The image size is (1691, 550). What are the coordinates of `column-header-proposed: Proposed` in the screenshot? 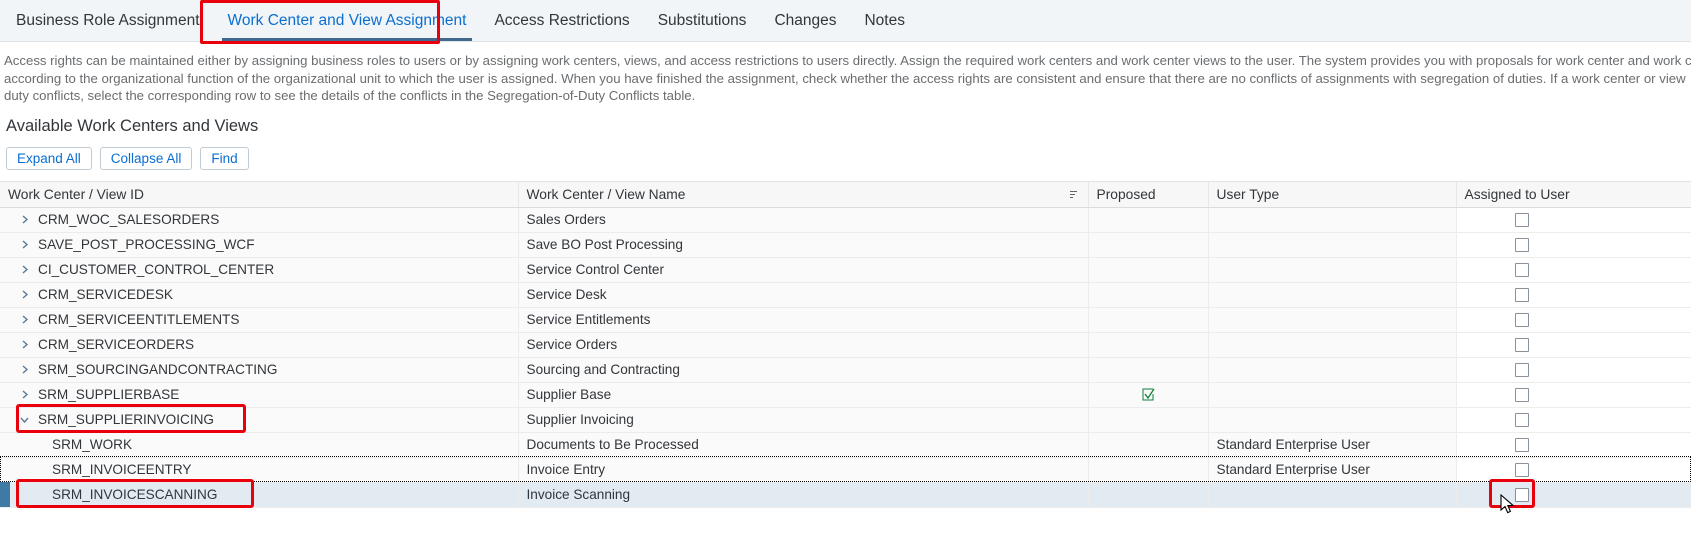 It's located at (1148, 194).